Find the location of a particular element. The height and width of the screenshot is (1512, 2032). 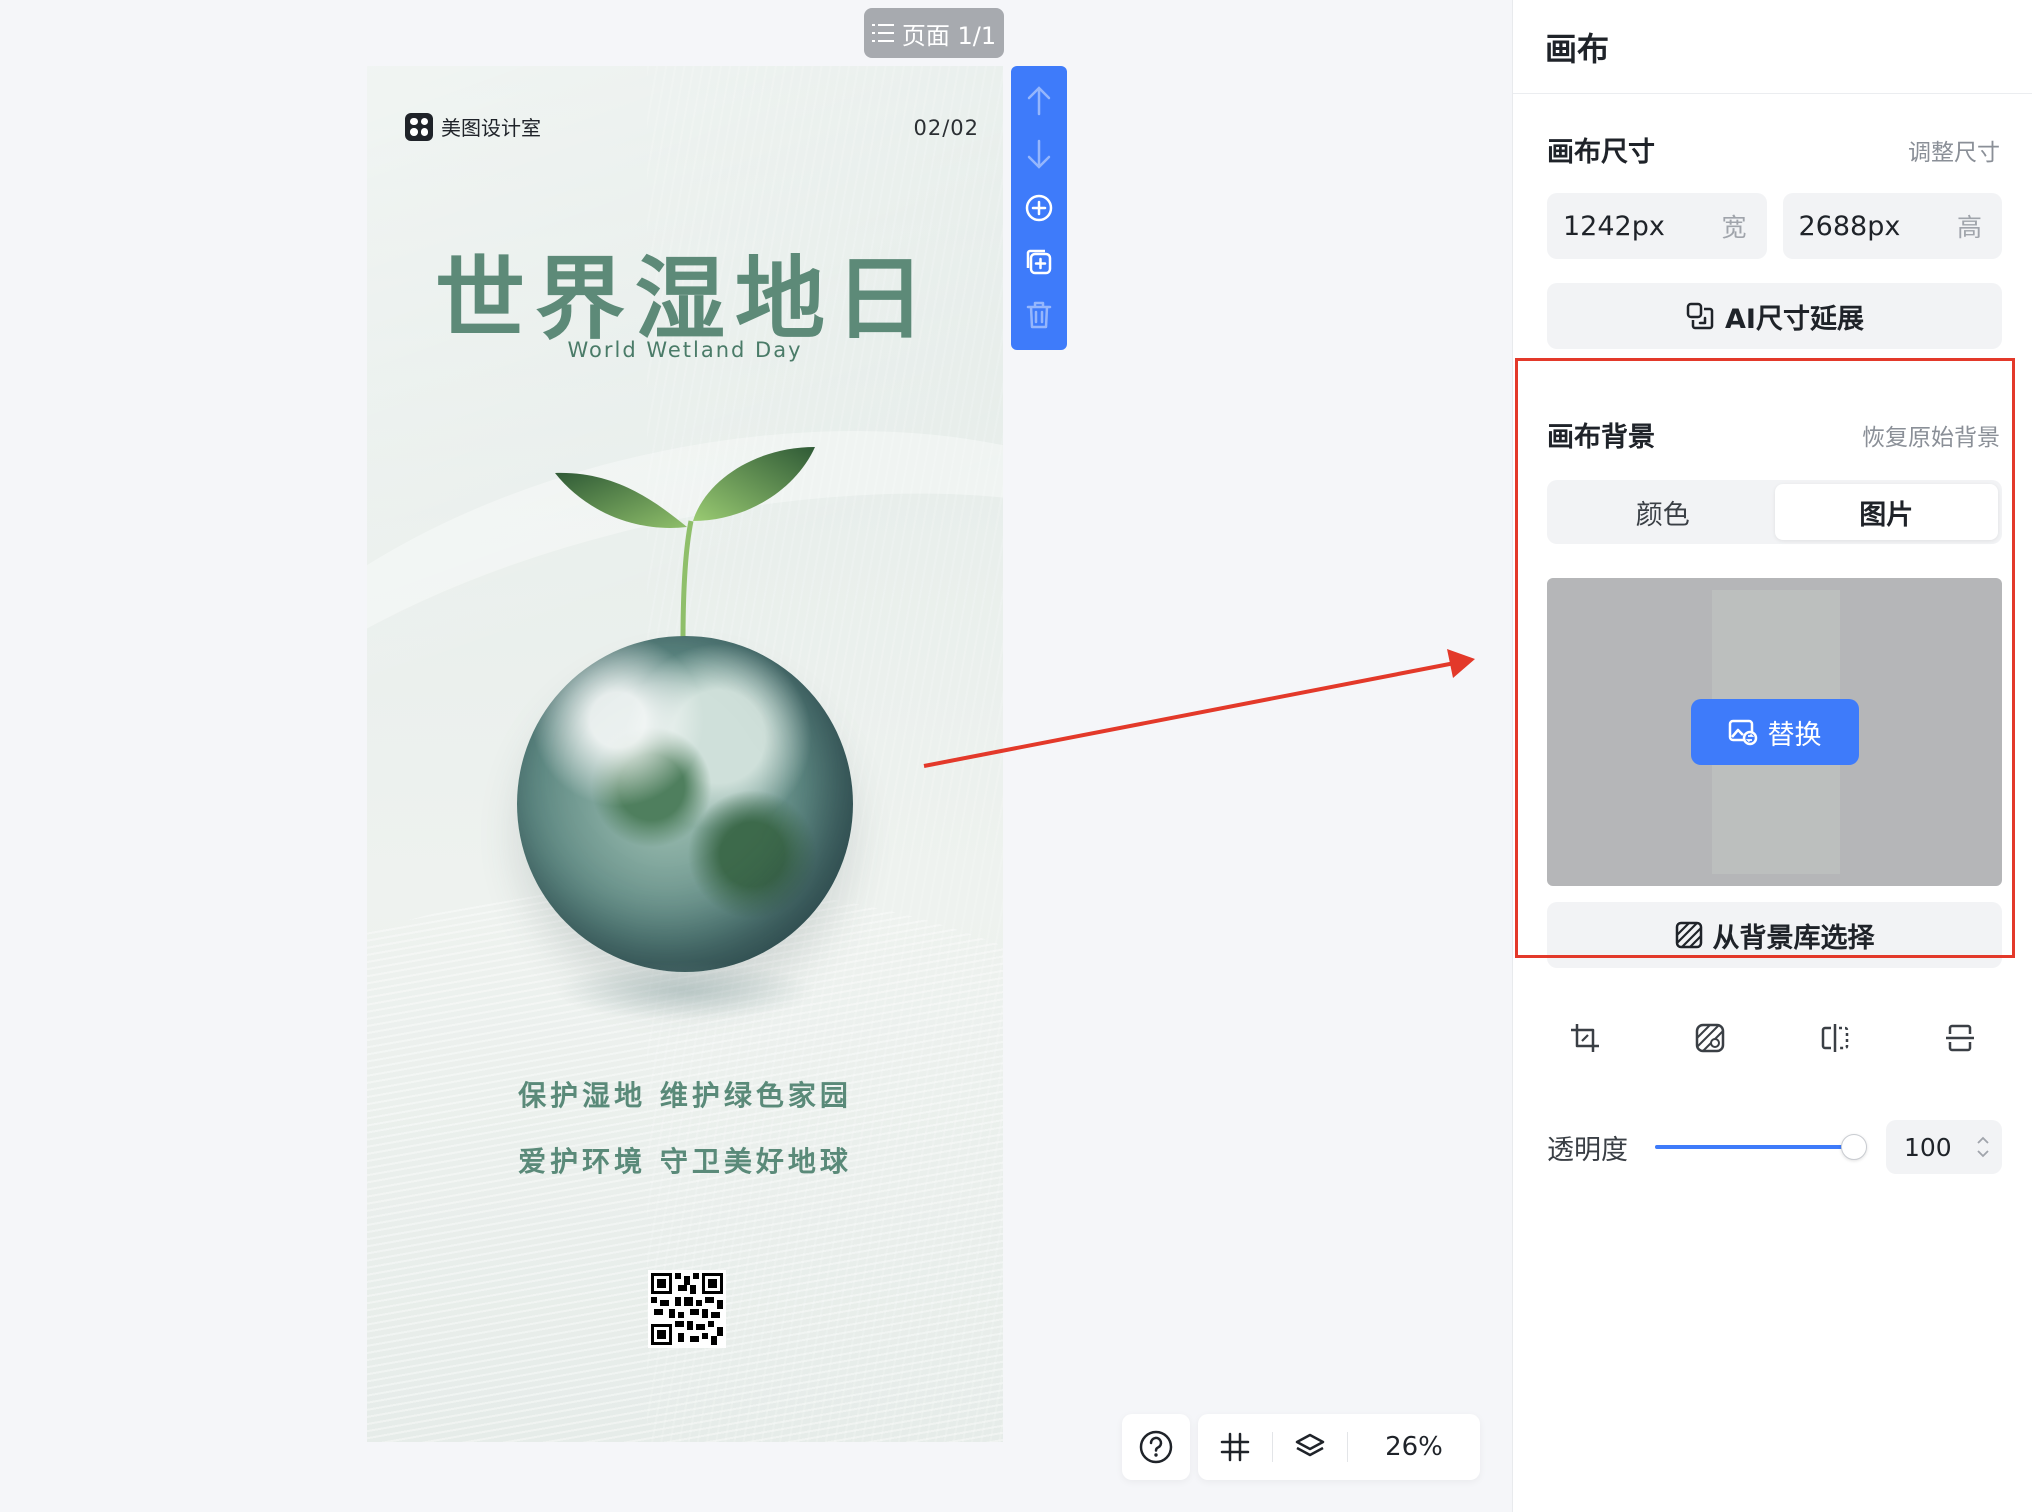

slogan-line-1: 保护湿地 维护绿色家园 is located at coordinates (685, 1094).